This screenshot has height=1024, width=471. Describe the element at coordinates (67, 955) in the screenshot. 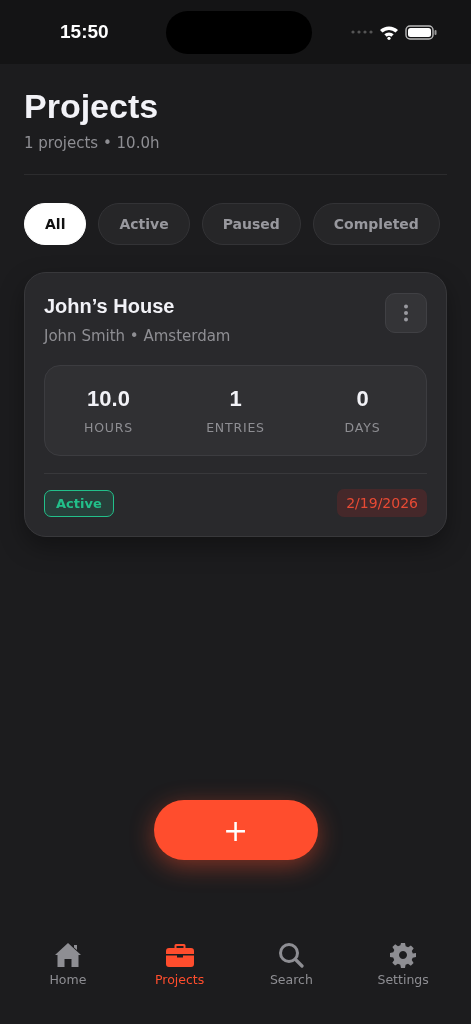

I see `house-icon` at that location.